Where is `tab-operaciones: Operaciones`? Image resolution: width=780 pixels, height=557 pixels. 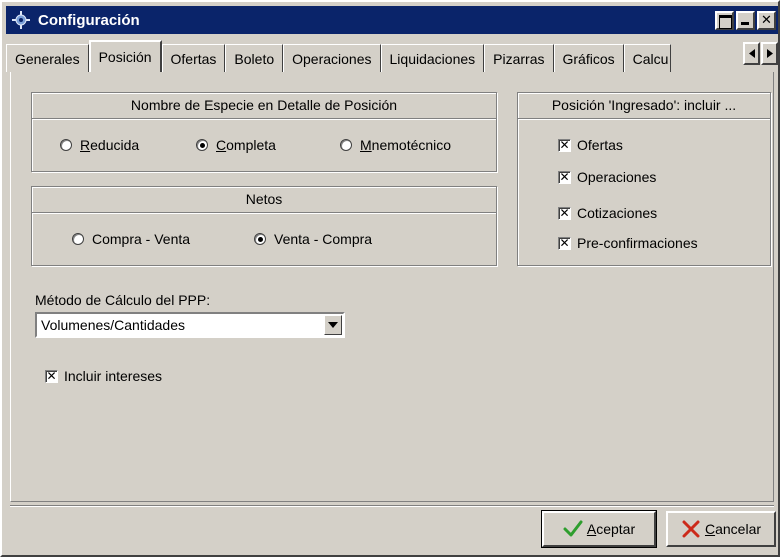
tab-operaciones: Operaciones is located at coordinates (332, 58).